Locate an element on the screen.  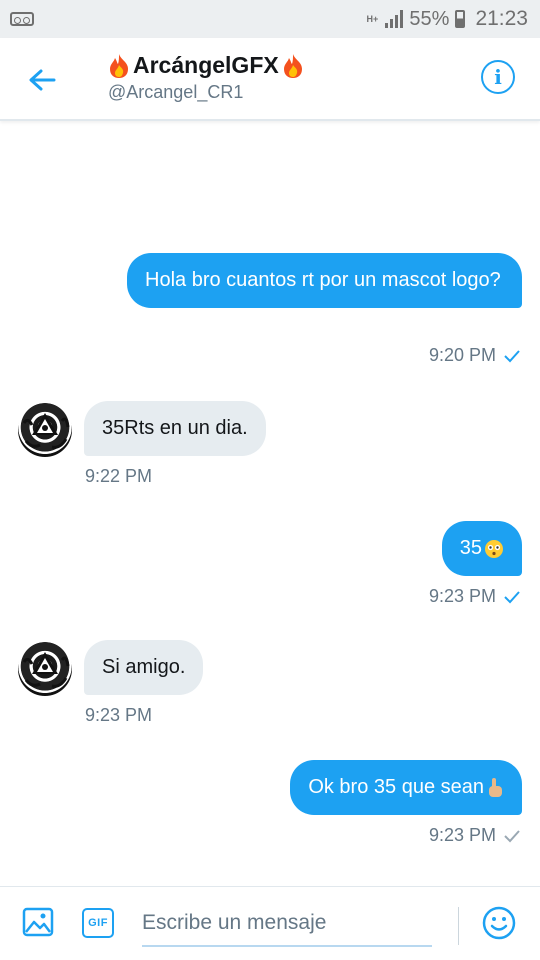
message-composer: GIF is located at coordinates (270, 923).